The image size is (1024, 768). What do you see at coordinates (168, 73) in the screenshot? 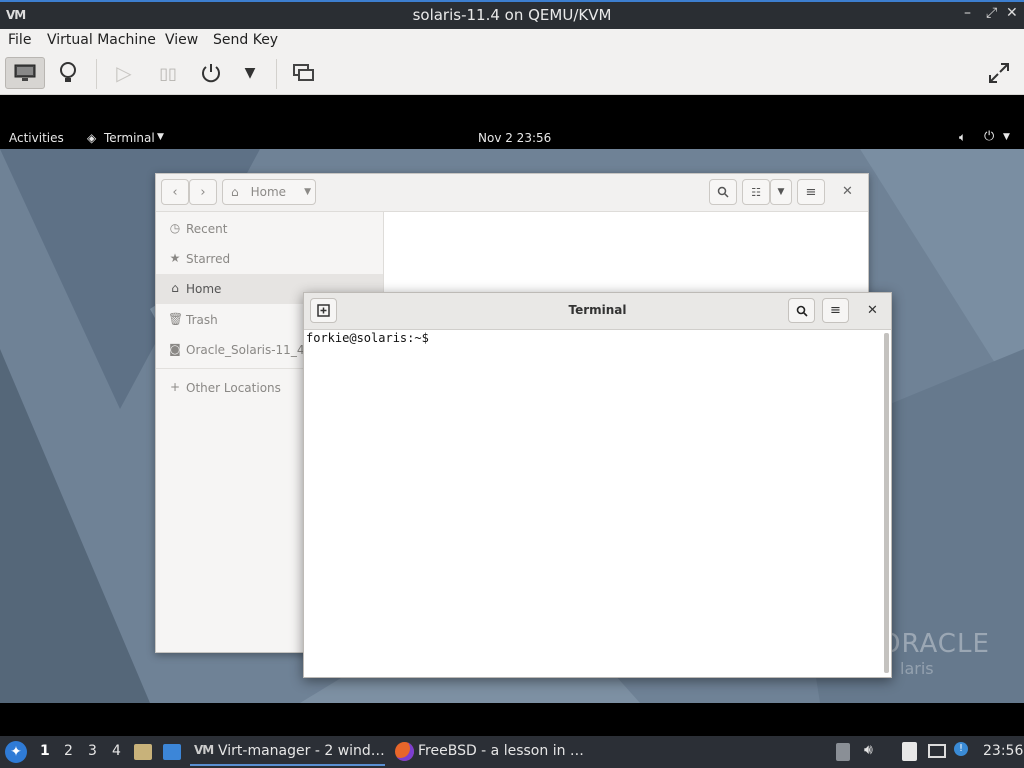
I see `pause-icon: ▯▯` at bounding box center [168, 73].